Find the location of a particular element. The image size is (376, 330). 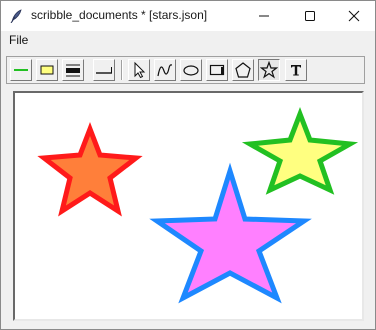

text-tool-icon is located at coordinates (296, 70).